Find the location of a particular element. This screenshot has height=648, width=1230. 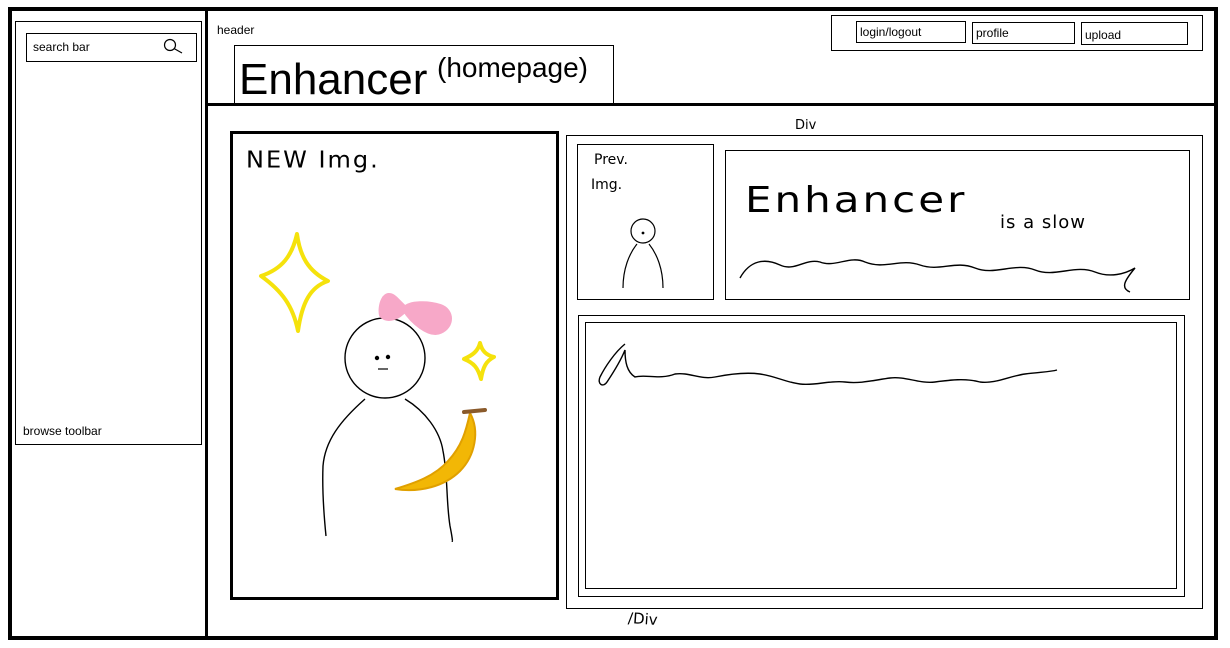

div-close-label: /Div is located at coordinates (643, 619).